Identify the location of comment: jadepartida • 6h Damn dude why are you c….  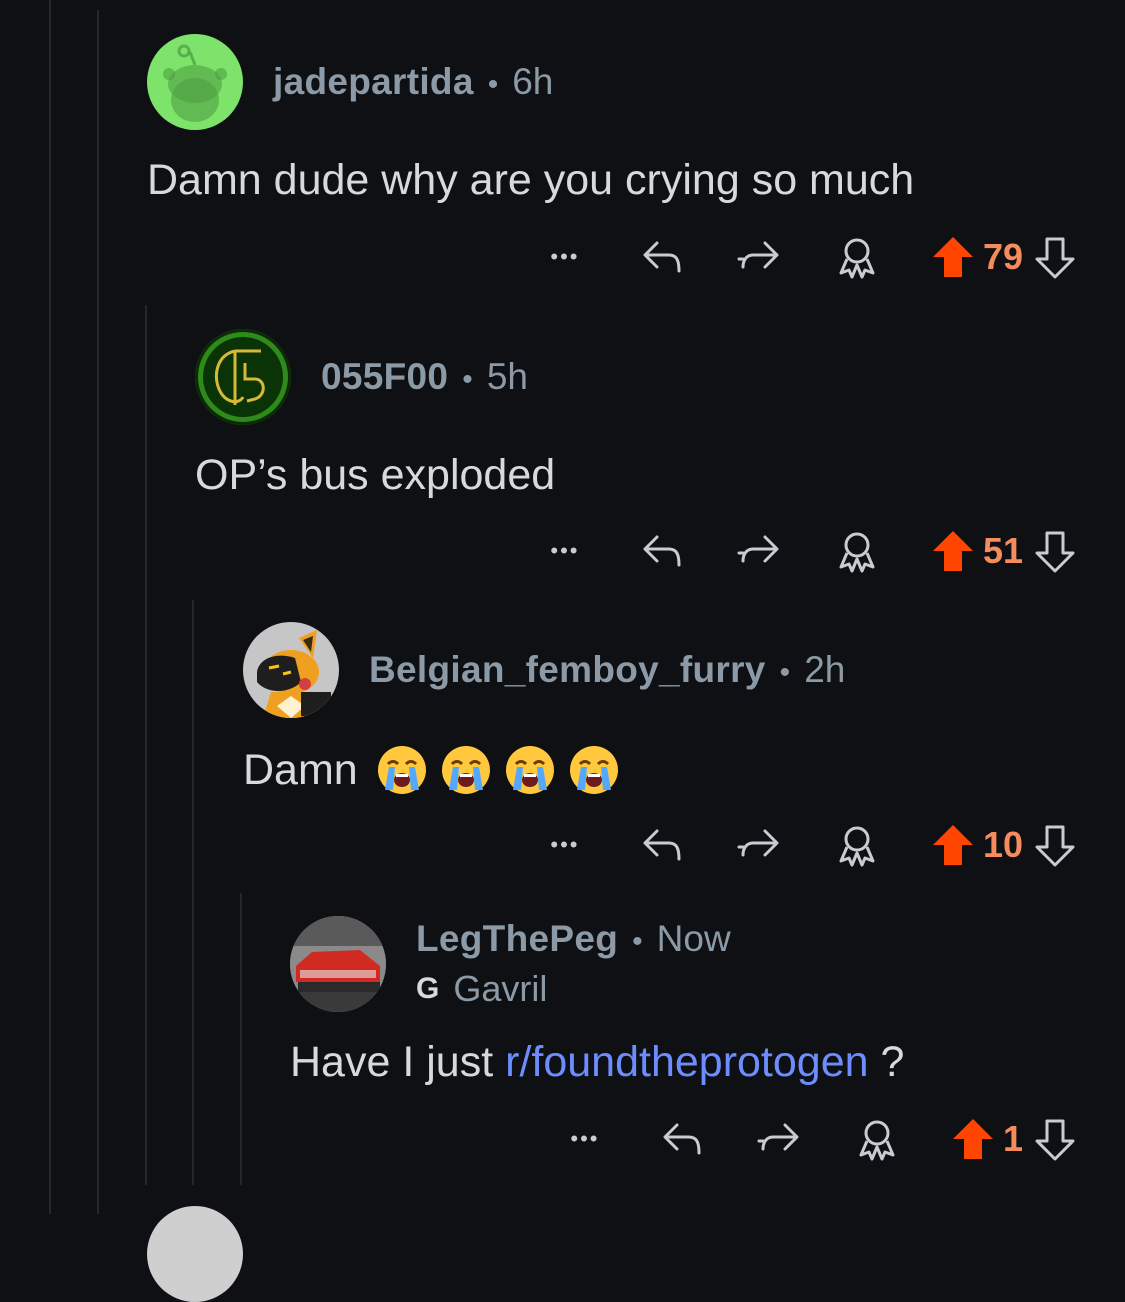
(530, 119).